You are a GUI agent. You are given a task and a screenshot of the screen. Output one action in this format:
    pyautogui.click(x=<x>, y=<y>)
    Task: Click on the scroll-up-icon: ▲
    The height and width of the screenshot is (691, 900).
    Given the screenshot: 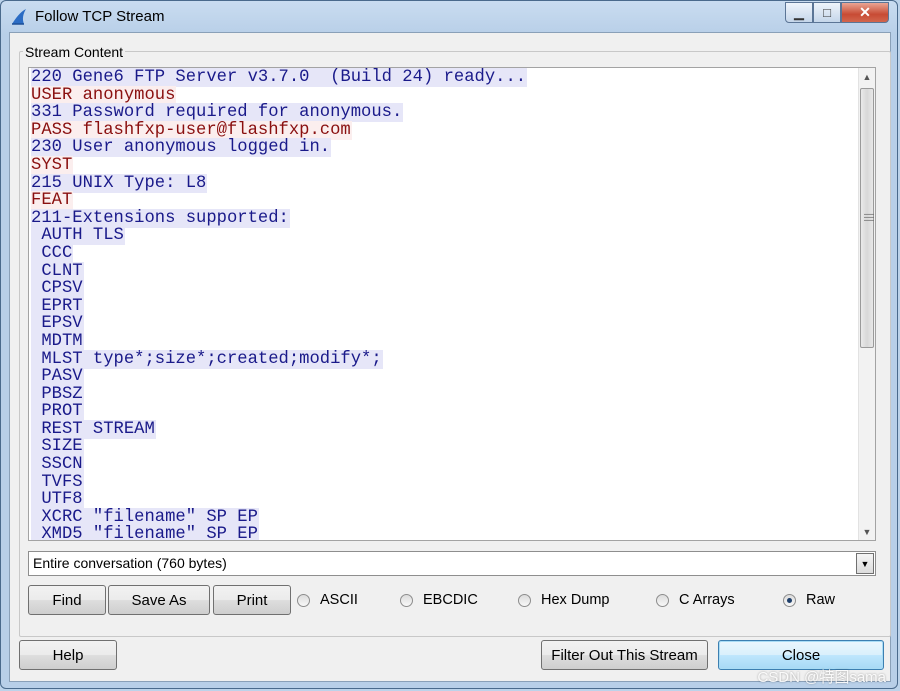 What is the action you would take?
    pyautogui.click(x=867, y=76)
    